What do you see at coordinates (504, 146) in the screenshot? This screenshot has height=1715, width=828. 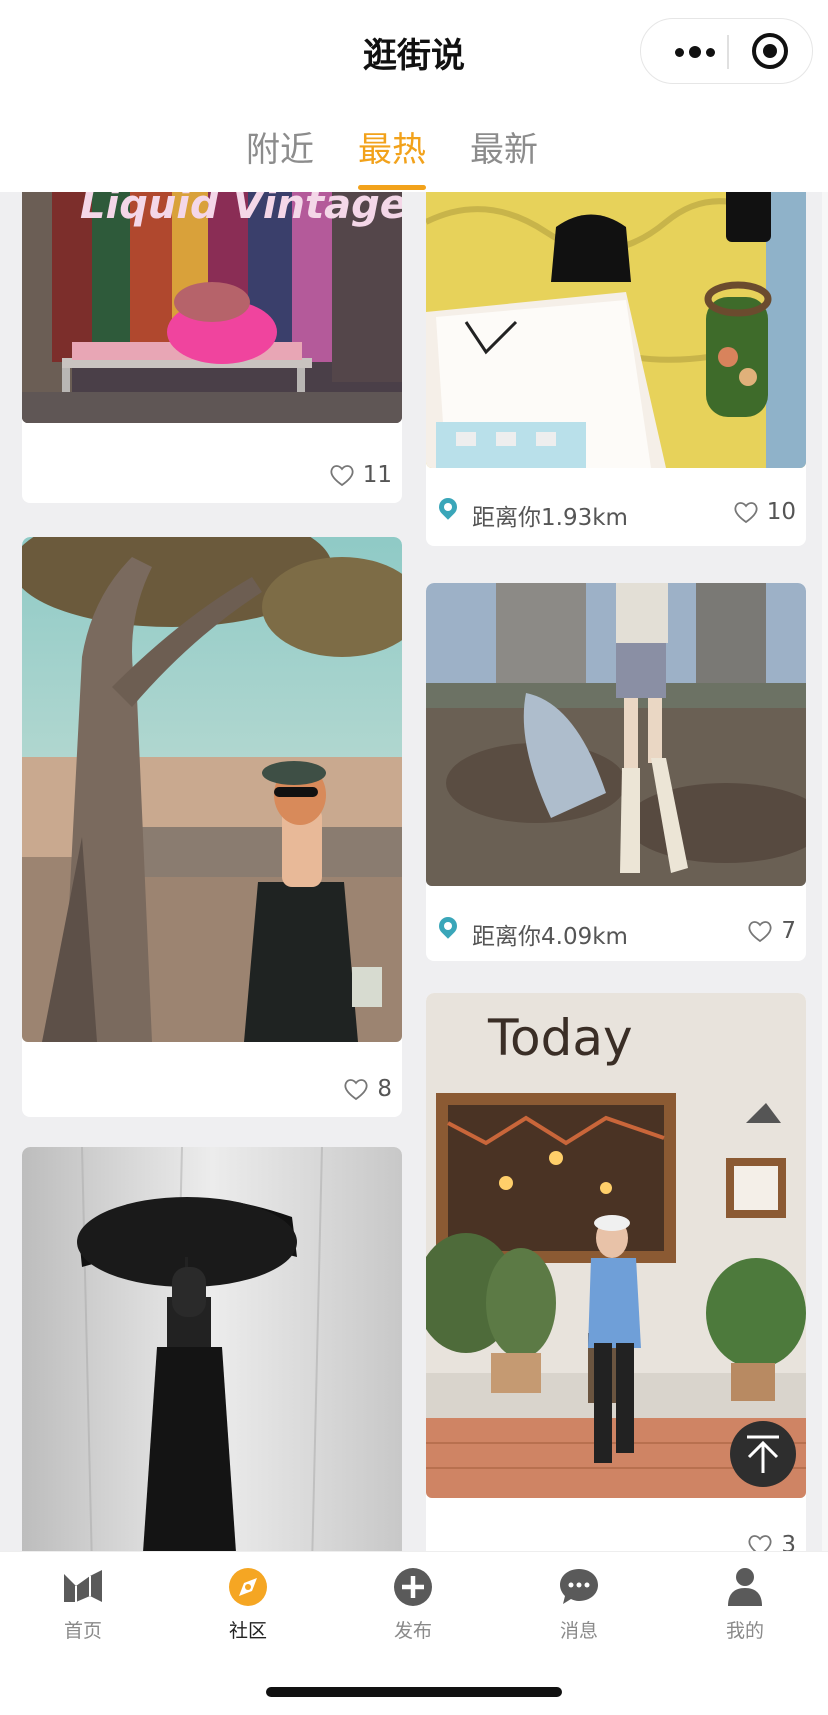 I see `tab-newest: 最新` at bounding box center [504, 146].